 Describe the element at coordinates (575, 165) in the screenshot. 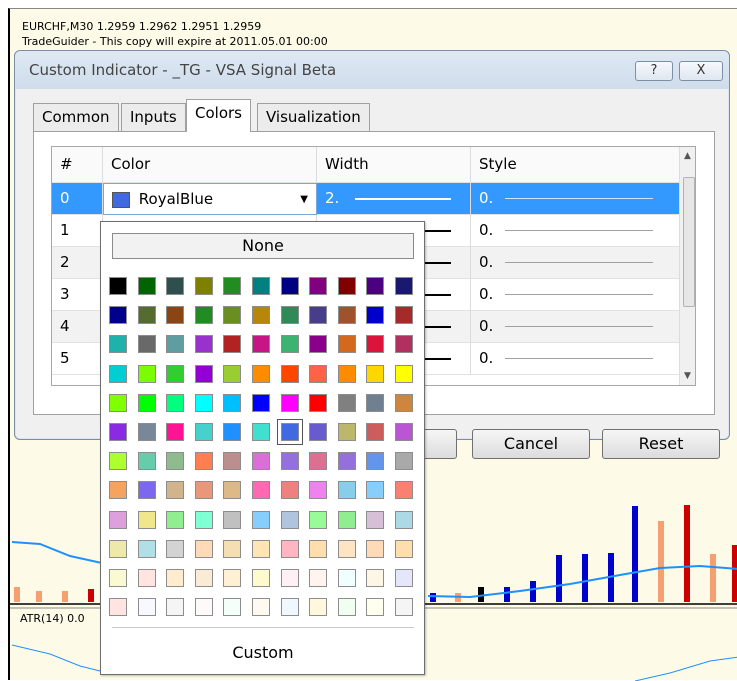

I see `col-header-style: Style` at that location.